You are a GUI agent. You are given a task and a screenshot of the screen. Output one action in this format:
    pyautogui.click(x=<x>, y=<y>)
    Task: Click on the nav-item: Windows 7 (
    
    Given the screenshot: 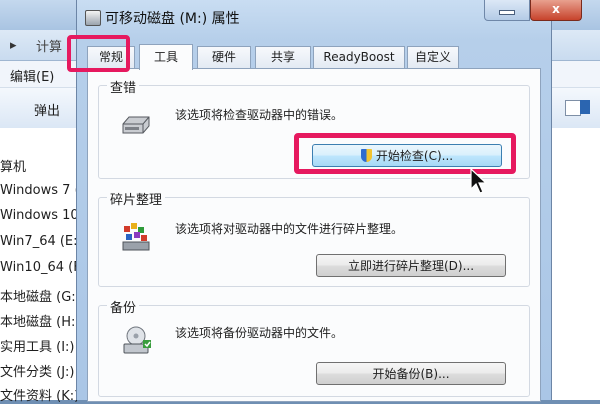 What is the action you would take?
    pyautogui.click(x=40, y=190)
    